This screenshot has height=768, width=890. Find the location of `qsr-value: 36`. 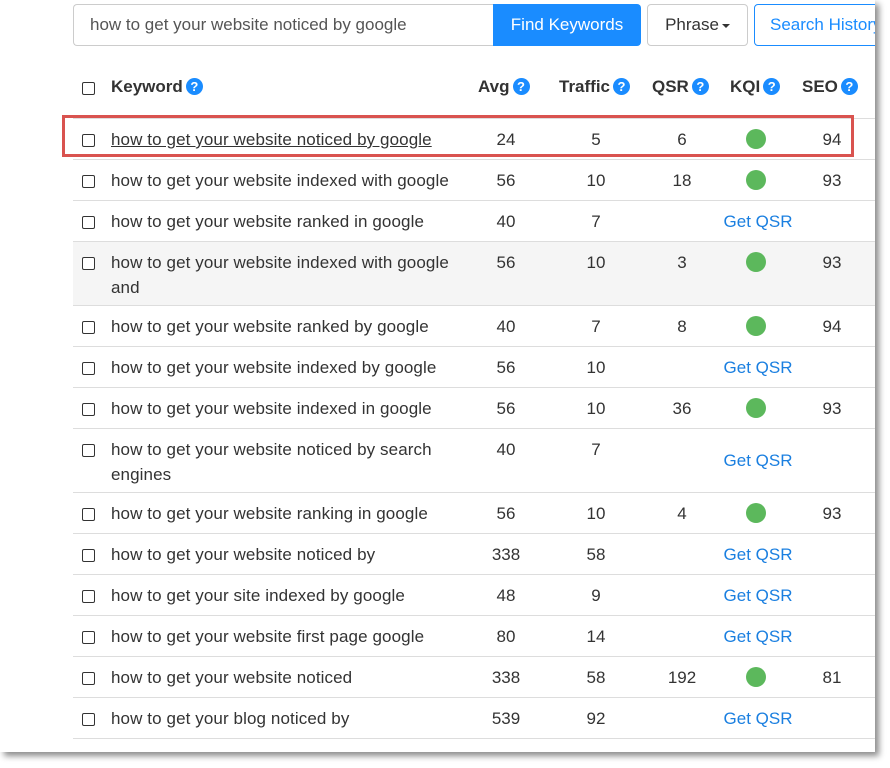

qsr-value: 36 is located at coordinates (682, 408).